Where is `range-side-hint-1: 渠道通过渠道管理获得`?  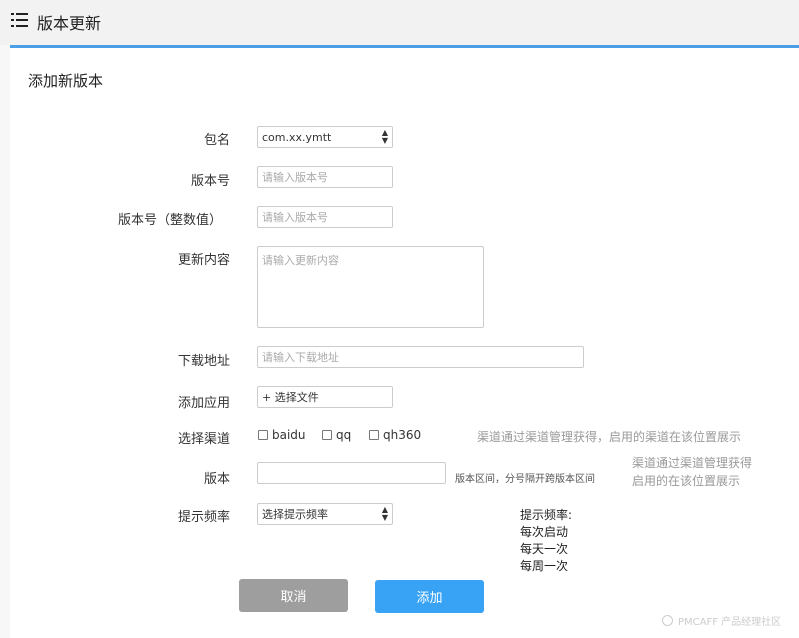
range-side-hint-1: 渠道通过渠道管理获得 is located at coordinates (692, 463).